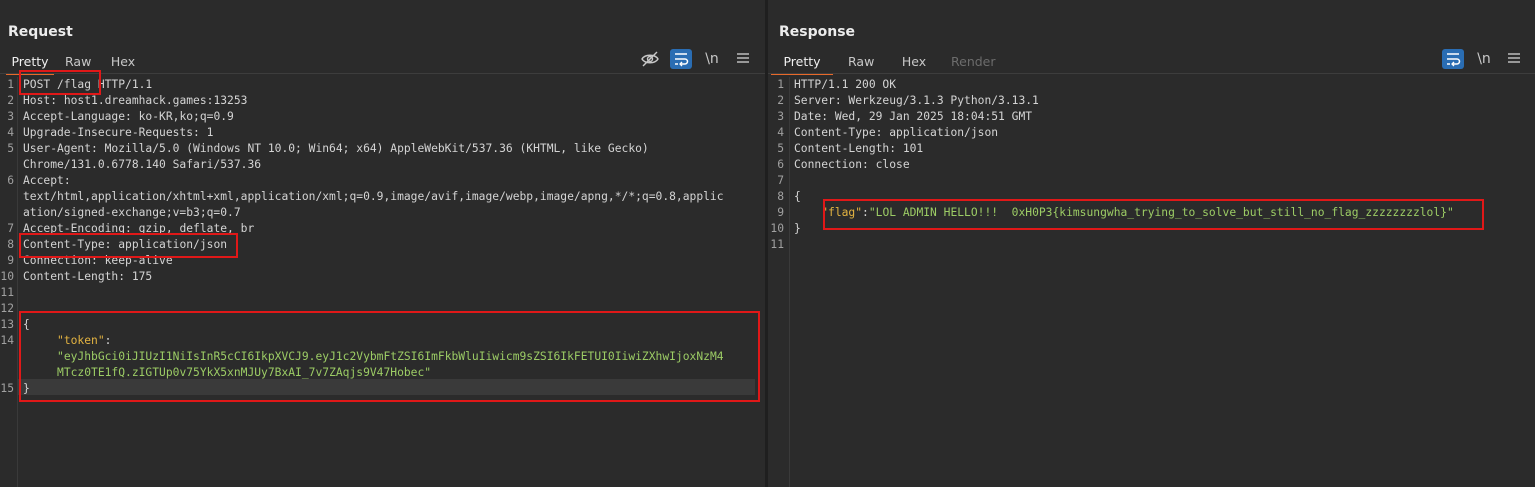  I want to click on code-line: ation/signed-exchange;v=b3;q=0.7, so click(132, 213).